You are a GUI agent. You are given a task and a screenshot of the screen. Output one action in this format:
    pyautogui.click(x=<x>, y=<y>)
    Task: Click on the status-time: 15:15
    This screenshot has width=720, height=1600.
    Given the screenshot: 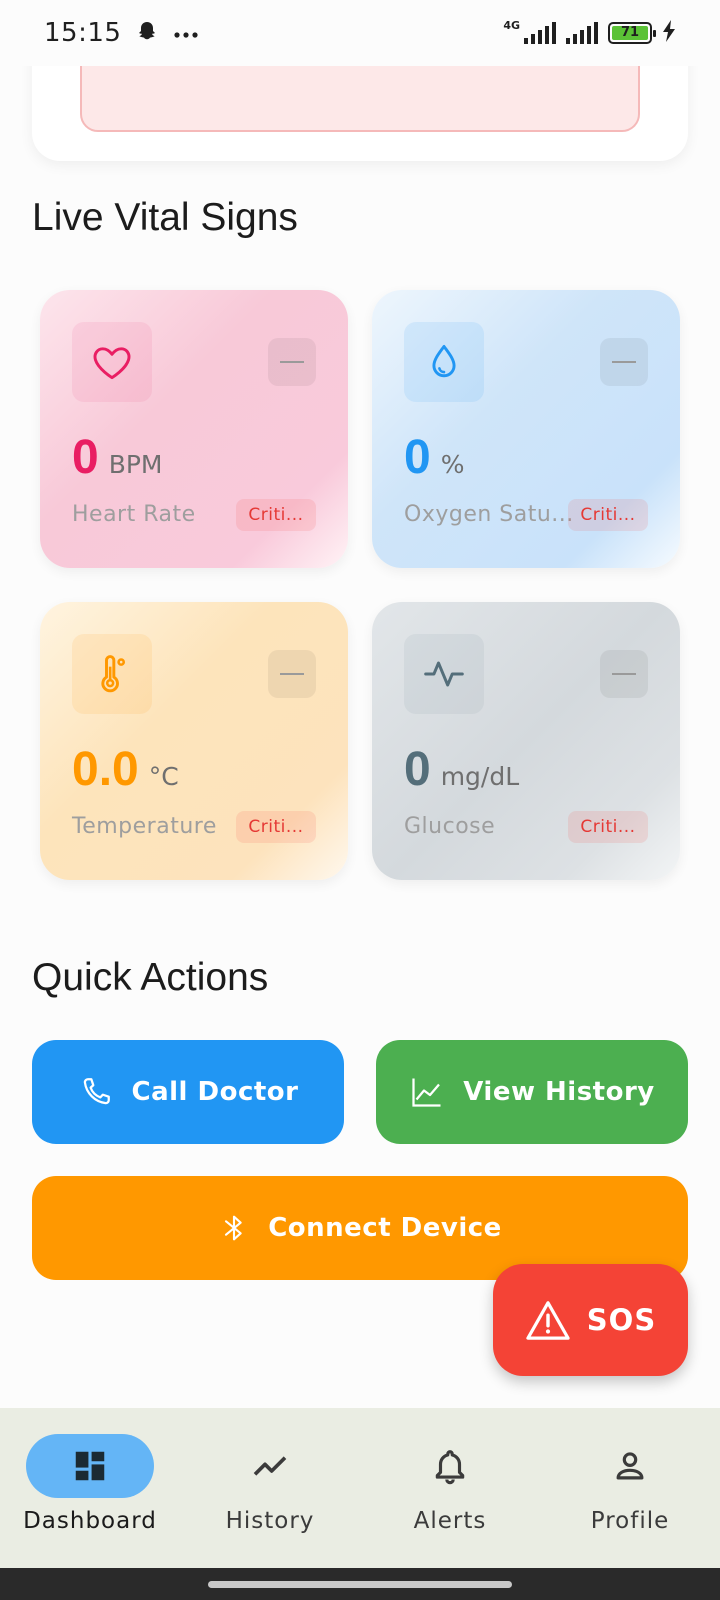 What is the action you would take?
    pyautogui.click(x=83, y=33)
    